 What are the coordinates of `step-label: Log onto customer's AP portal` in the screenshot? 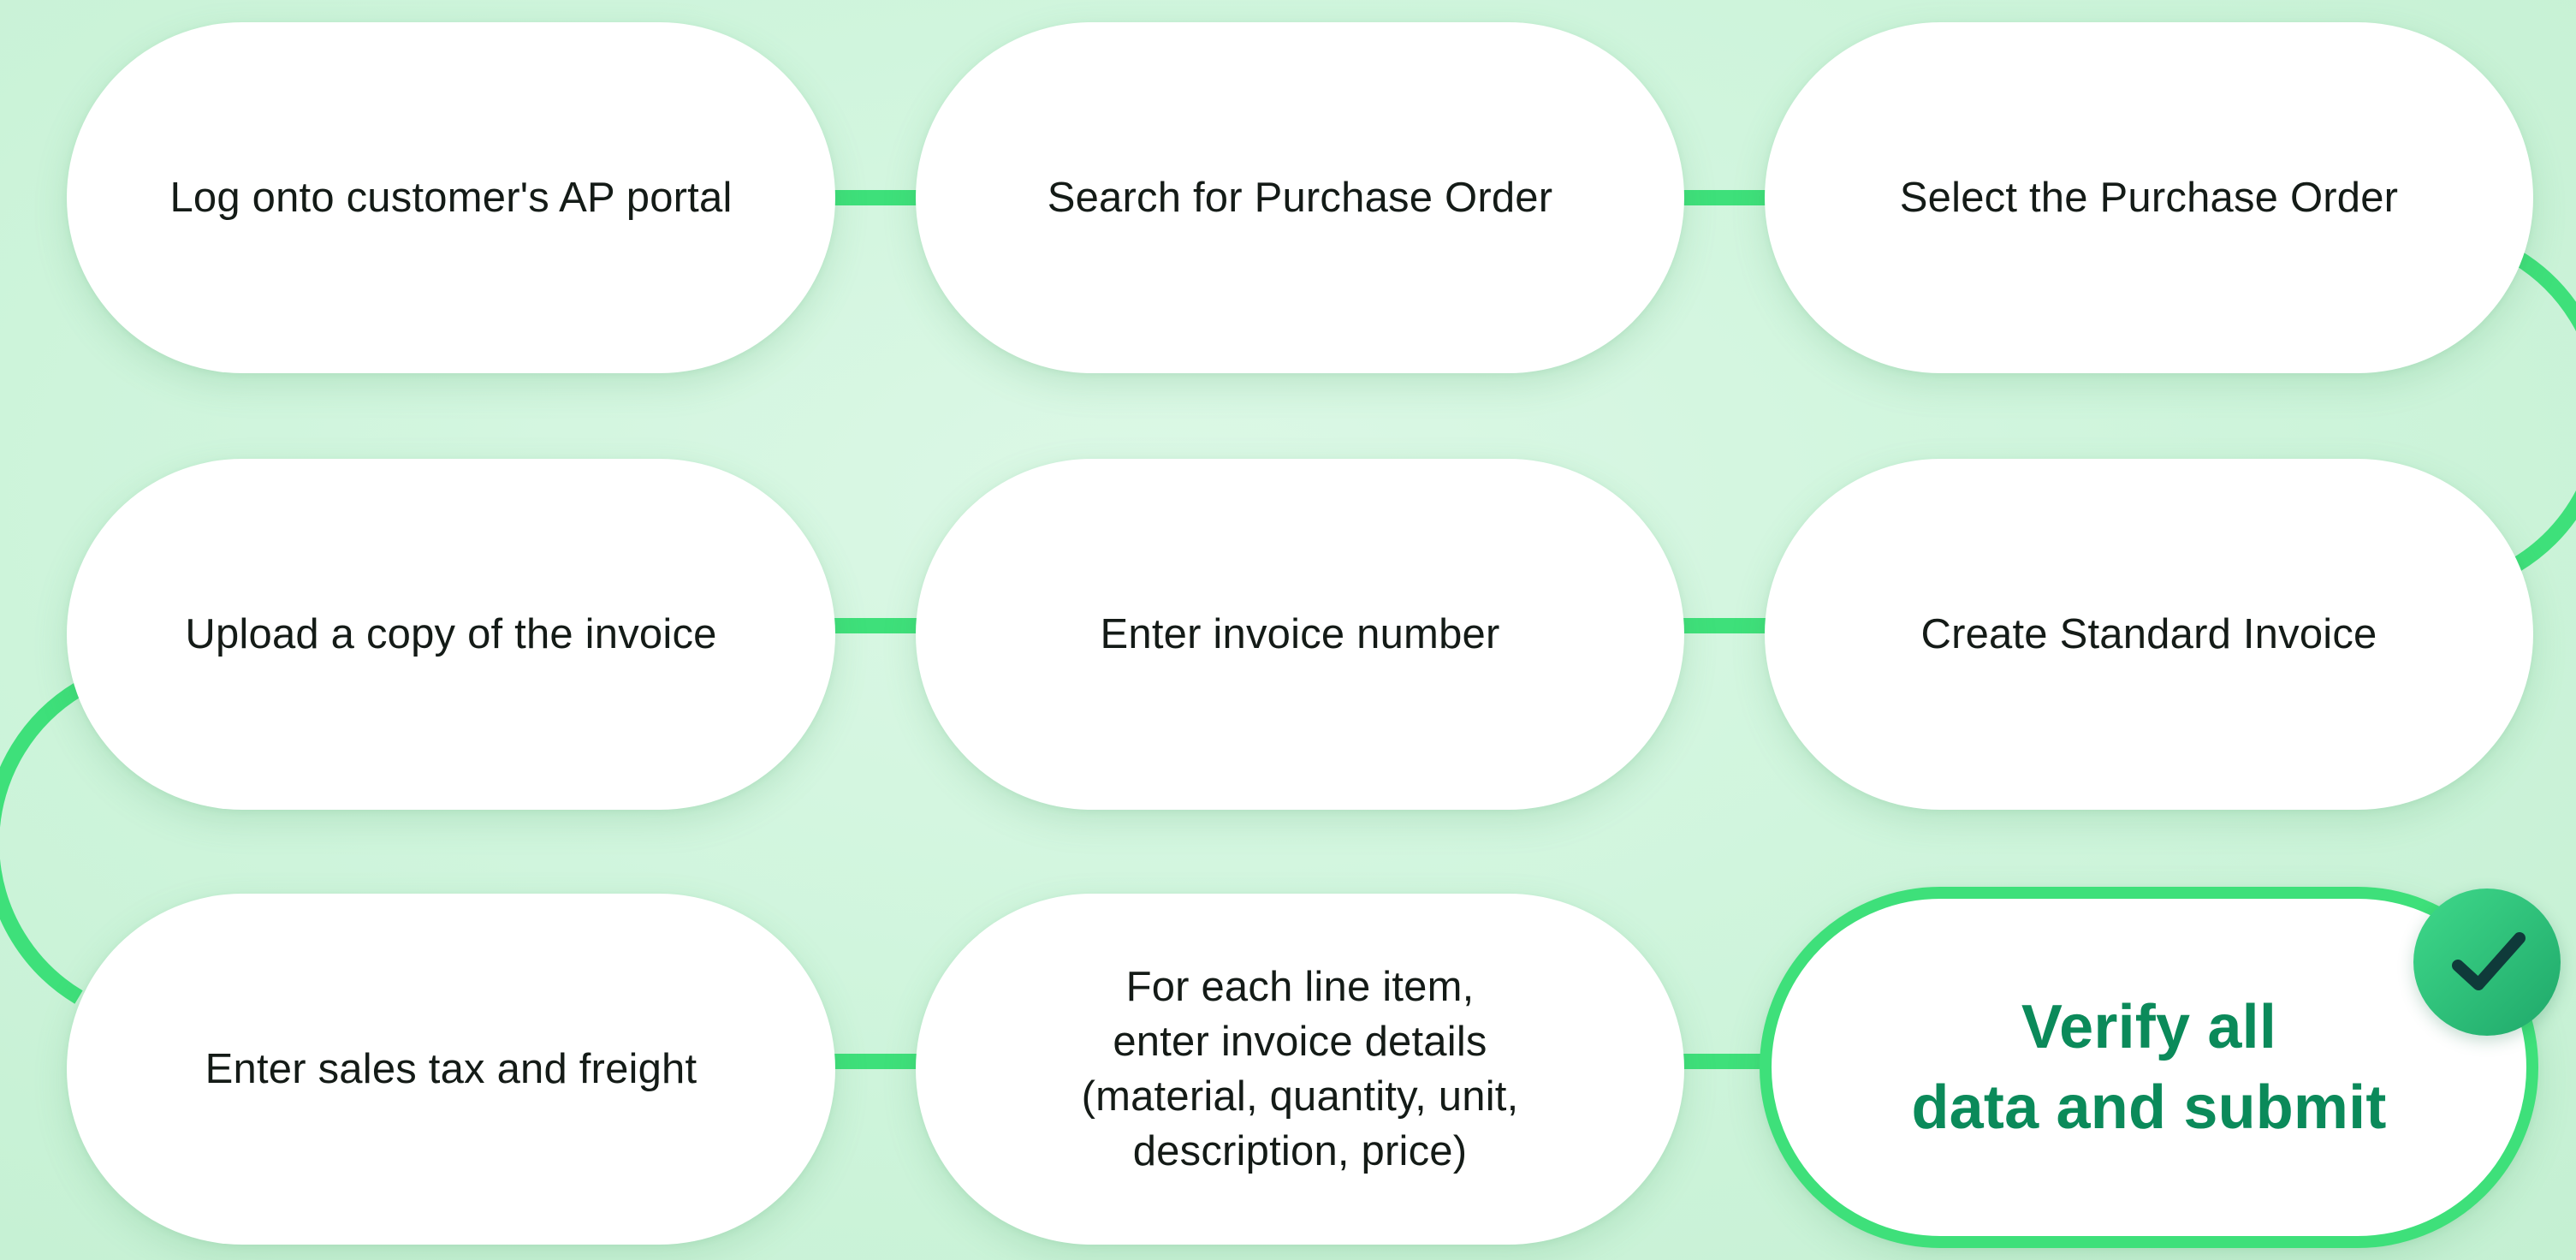 It's located at (451, 198).